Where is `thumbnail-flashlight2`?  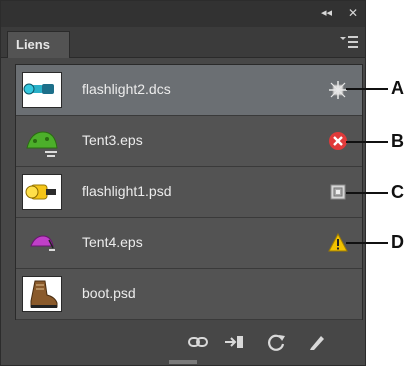 thumbnail-flashlight2 is located at coordinates (42, 90).